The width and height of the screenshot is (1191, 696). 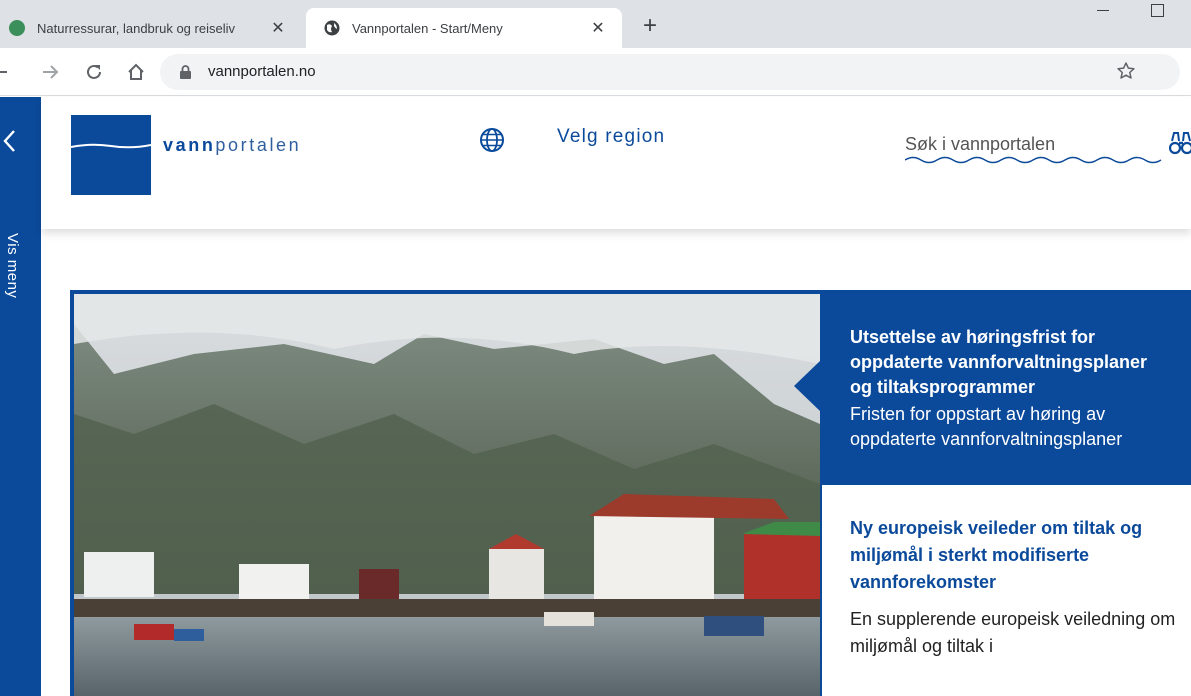 I want to click on browser-tab-1: Naturressurar, landbruk og reiseliv ✕, so click(x=151, y=28).